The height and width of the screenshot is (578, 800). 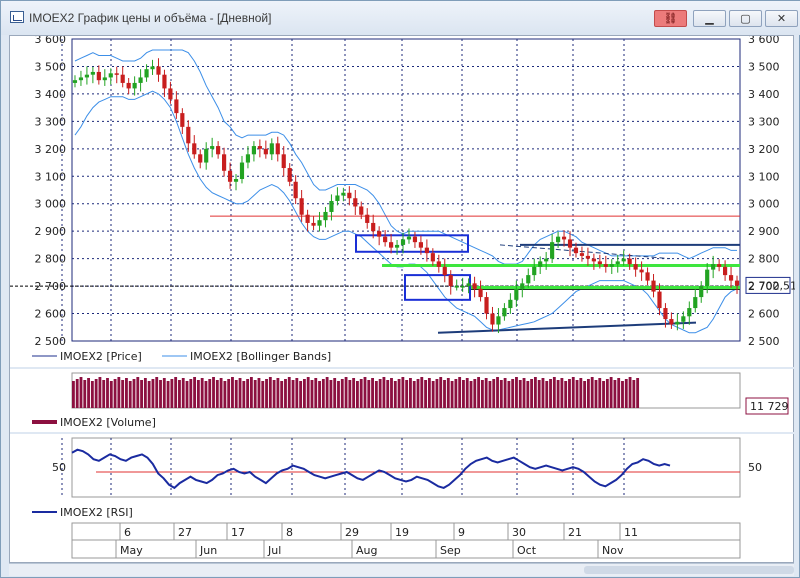 What do you see at coordinates (150, 18) in the screenshot?
I see `window-title: IMOEX2 График цены и объёма - [Дневной]` at bounding box center [150, 18].